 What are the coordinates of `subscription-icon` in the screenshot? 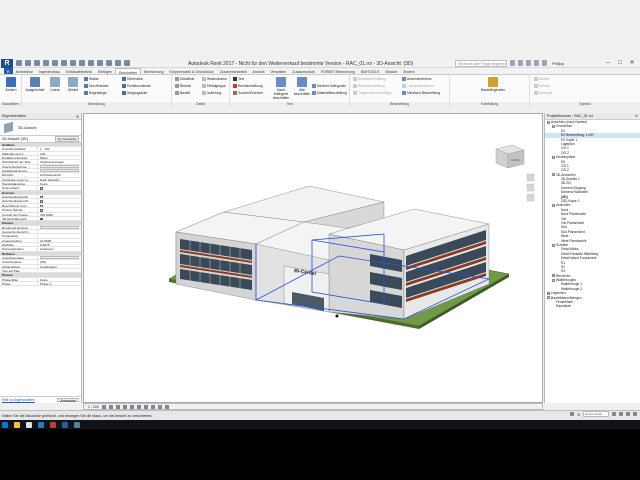 It's located at (520, 63).